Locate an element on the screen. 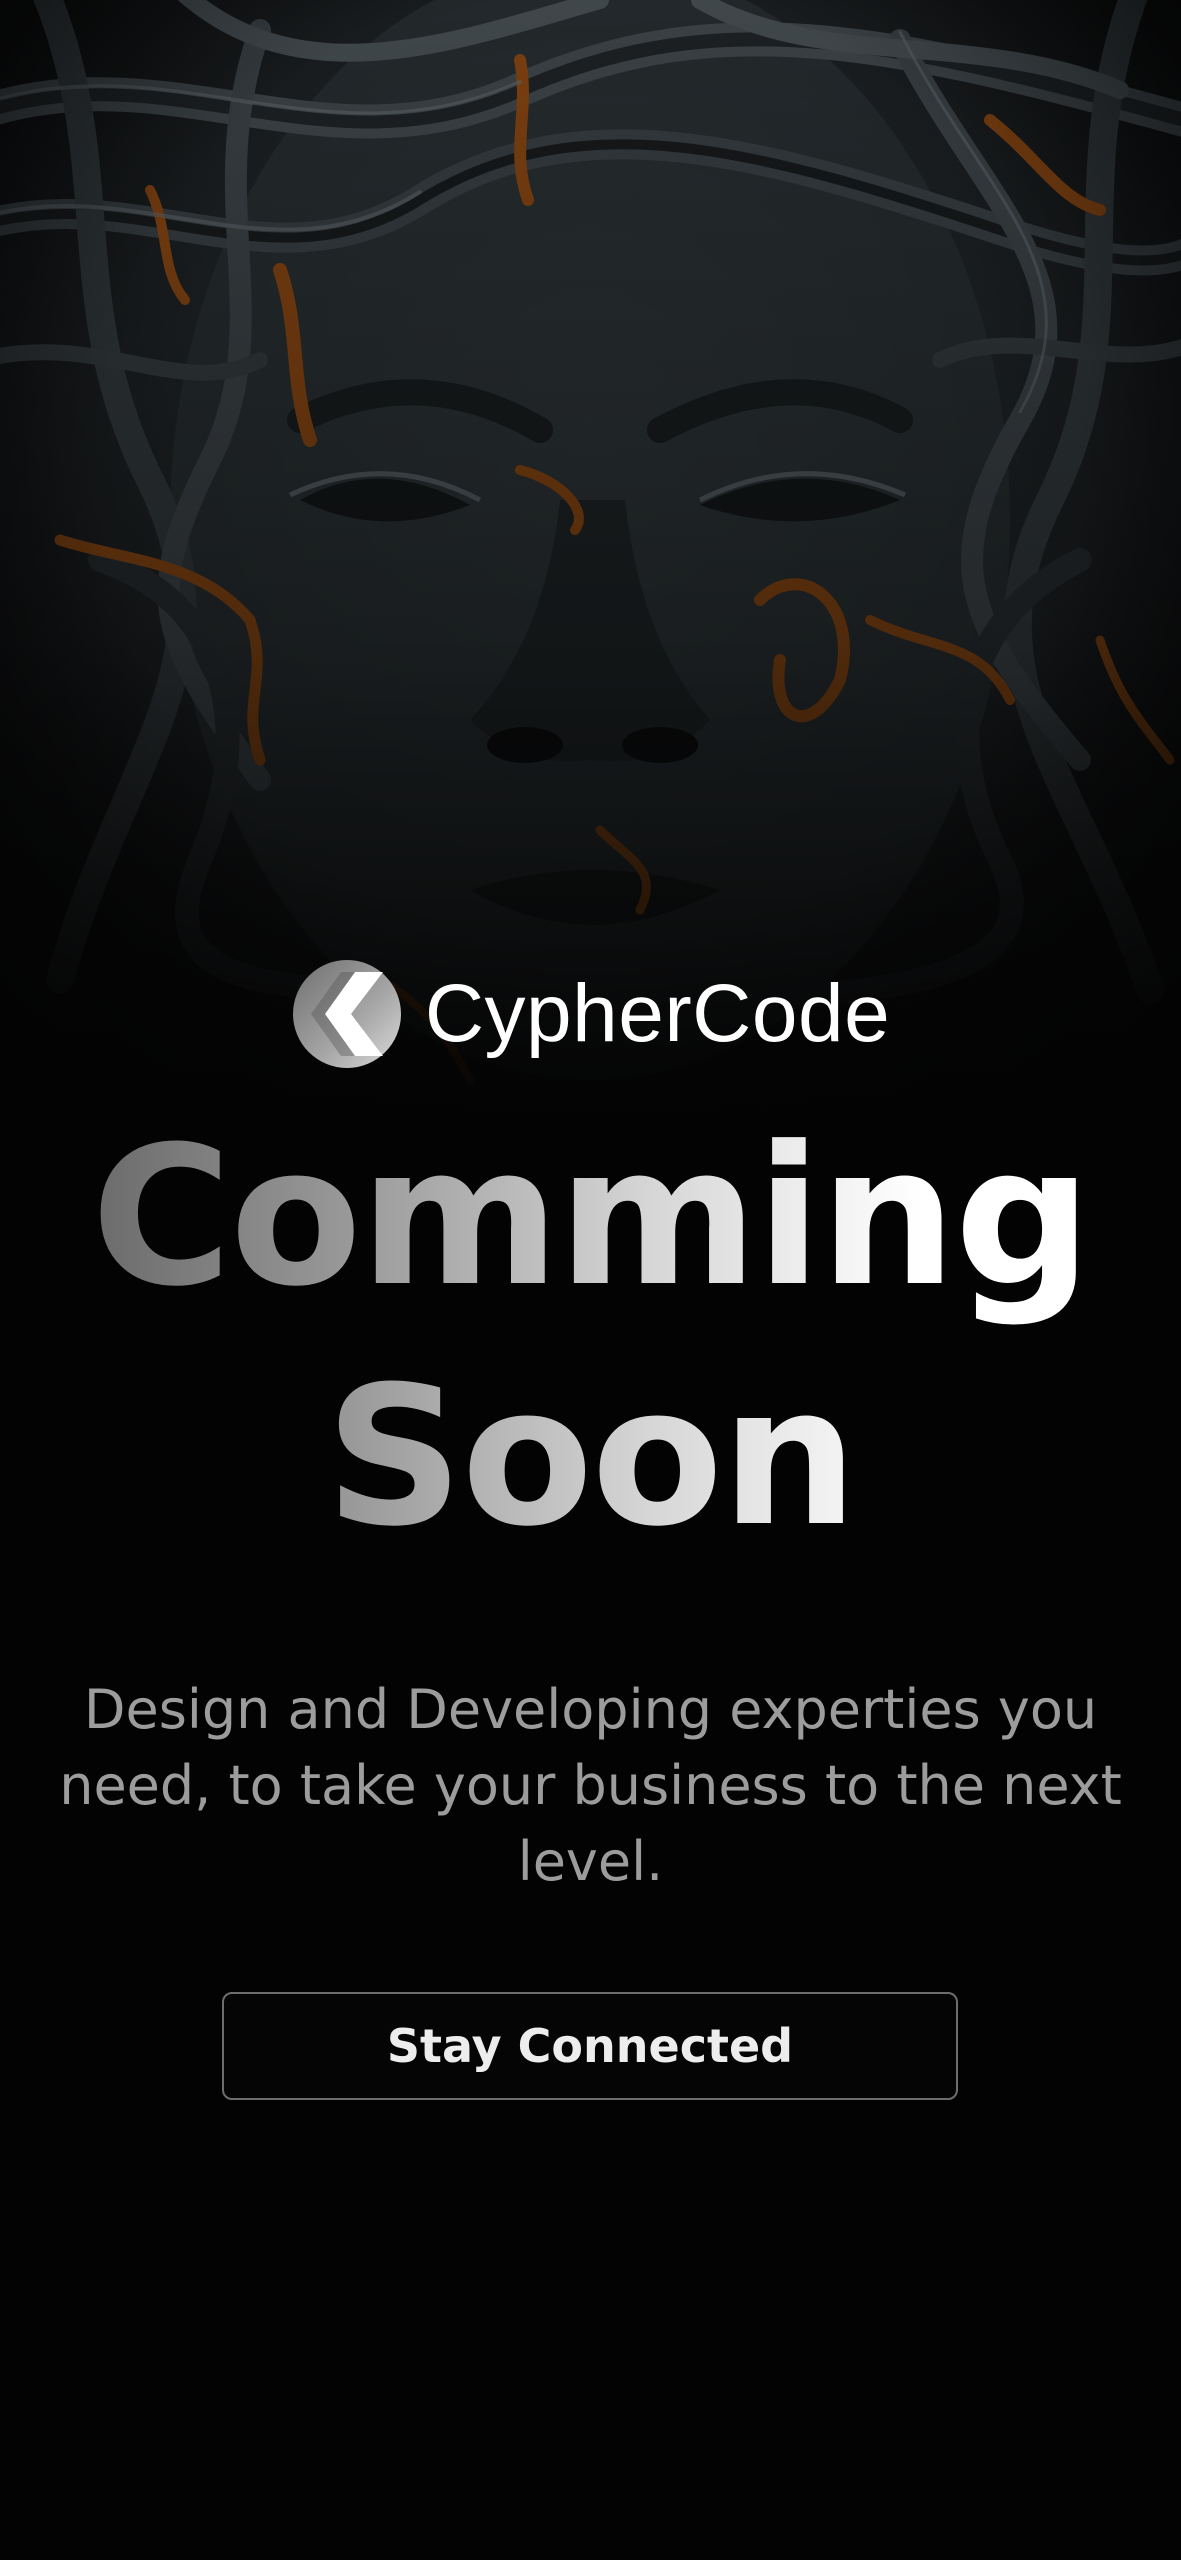 The width and height of the screenshot is (1181, 2560). brand-name: CypherCode is located at coordinates (657, 1013).